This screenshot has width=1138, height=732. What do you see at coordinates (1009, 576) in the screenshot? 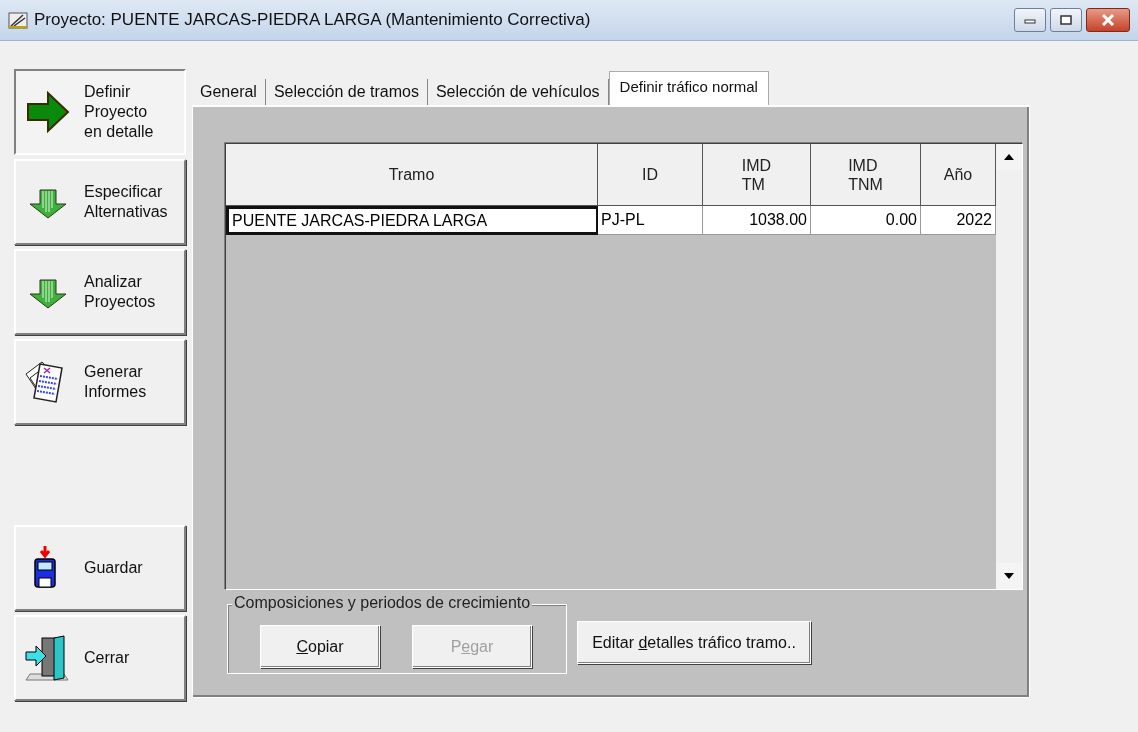
I see `scroll-down-icon` at bounding box center [1009, 576].